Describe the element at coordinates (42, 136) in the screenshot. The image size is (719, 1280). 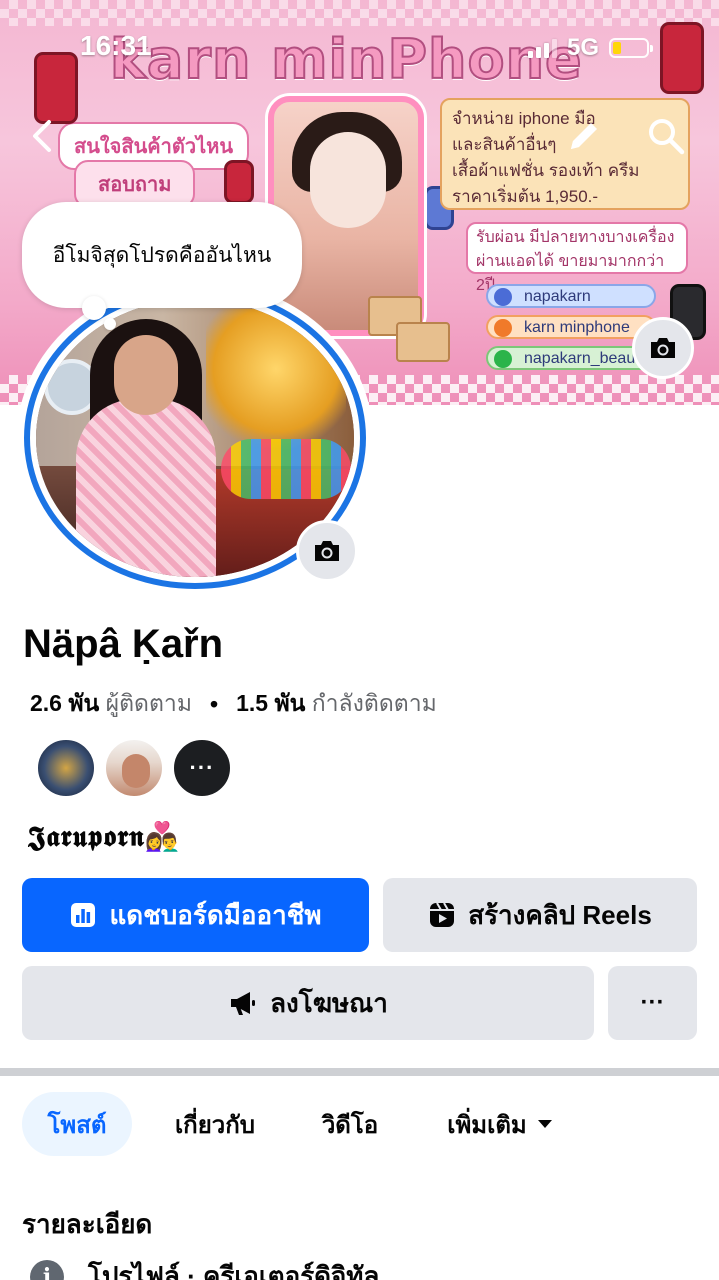
I see `back-icon` at that location.